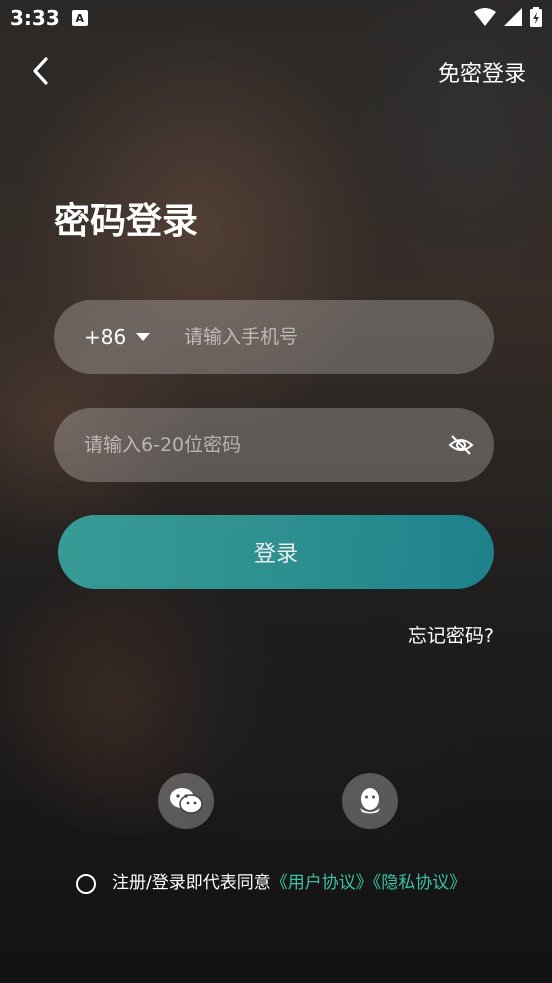 The height and width of the screenshot is (983, 552). Describe the element at coordinates (322, 883) in the screenshot. I see `user-agreement-link: 《用户协议》` at that location.